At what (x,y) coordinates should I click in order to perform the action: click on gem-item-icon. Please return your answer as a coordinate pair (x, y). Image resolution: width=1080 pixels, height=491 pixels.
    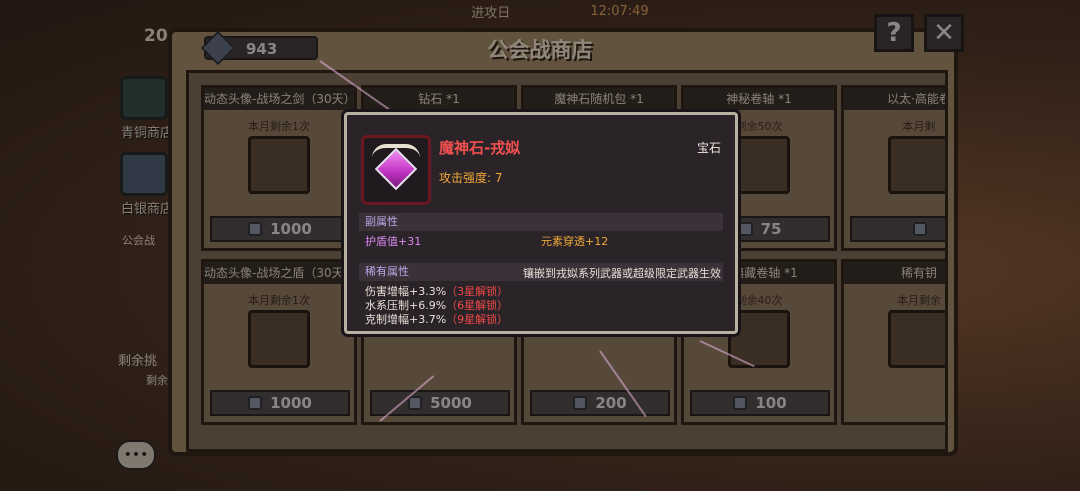
    Looking at the image, I should click on (396, 170).